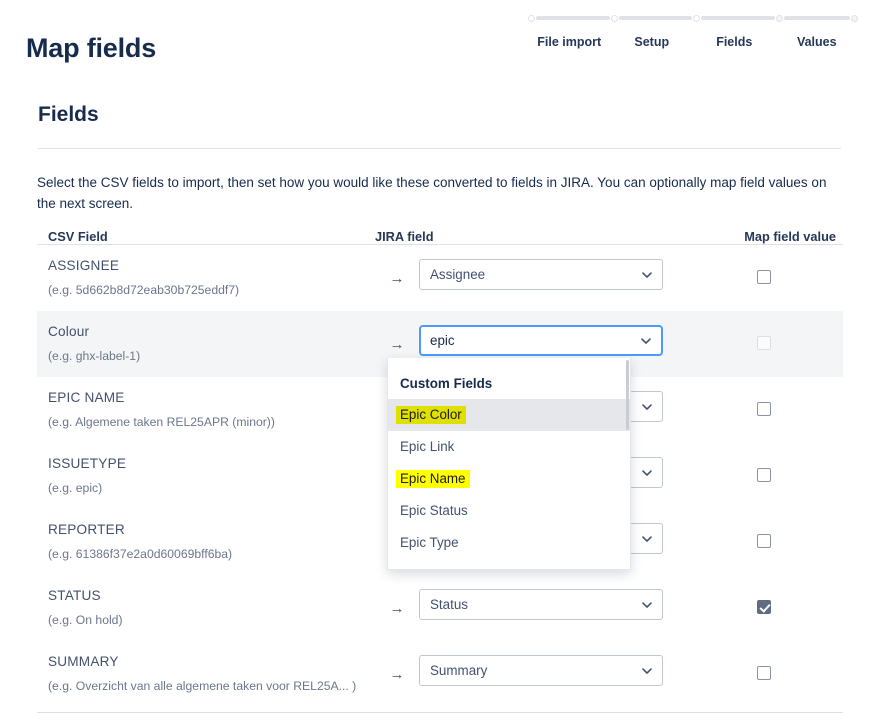 Image resolution: width=879 pixels, height=723 pixels. I want to click on jira-field-cell: Summary, so click(552, 669).